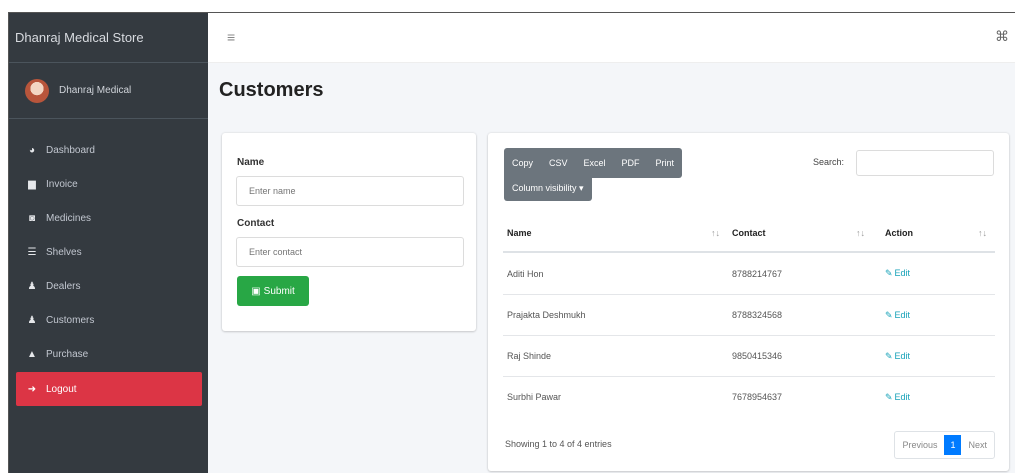 This screenshot has width=1015, height=473. What do you see at coordinates (1002, 36) in the screenshot?
I see `fullscreen-icon: ⌘` at bounding box center [1002, 36].